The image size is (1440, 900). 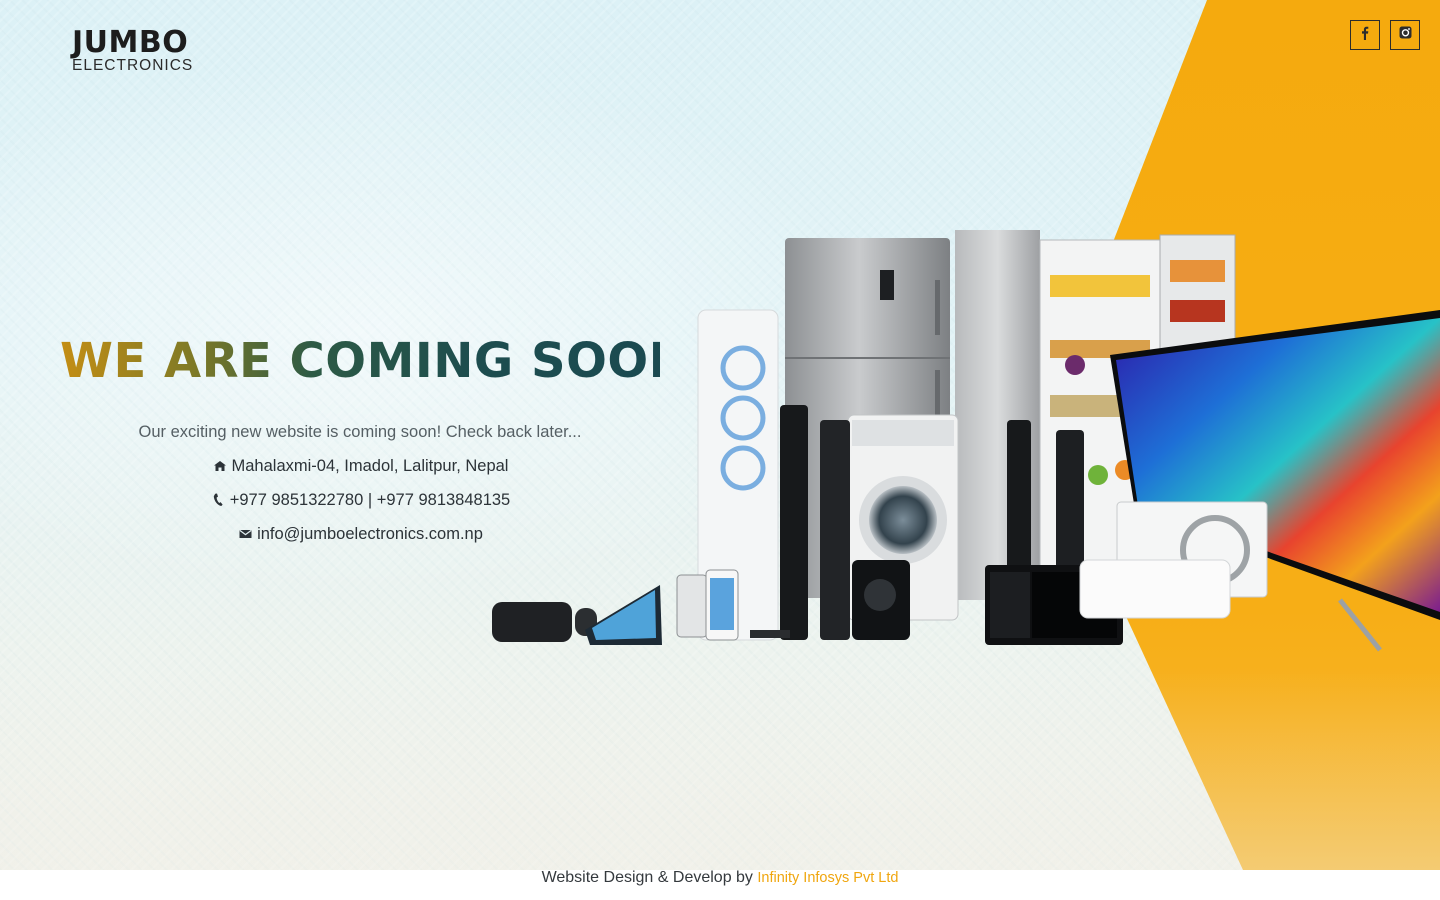 What do you see at coordinates (649, 877) in the screenshot?
I see `footer-credit-text: Website Design & Develop by` at bounding box center [649, 877].